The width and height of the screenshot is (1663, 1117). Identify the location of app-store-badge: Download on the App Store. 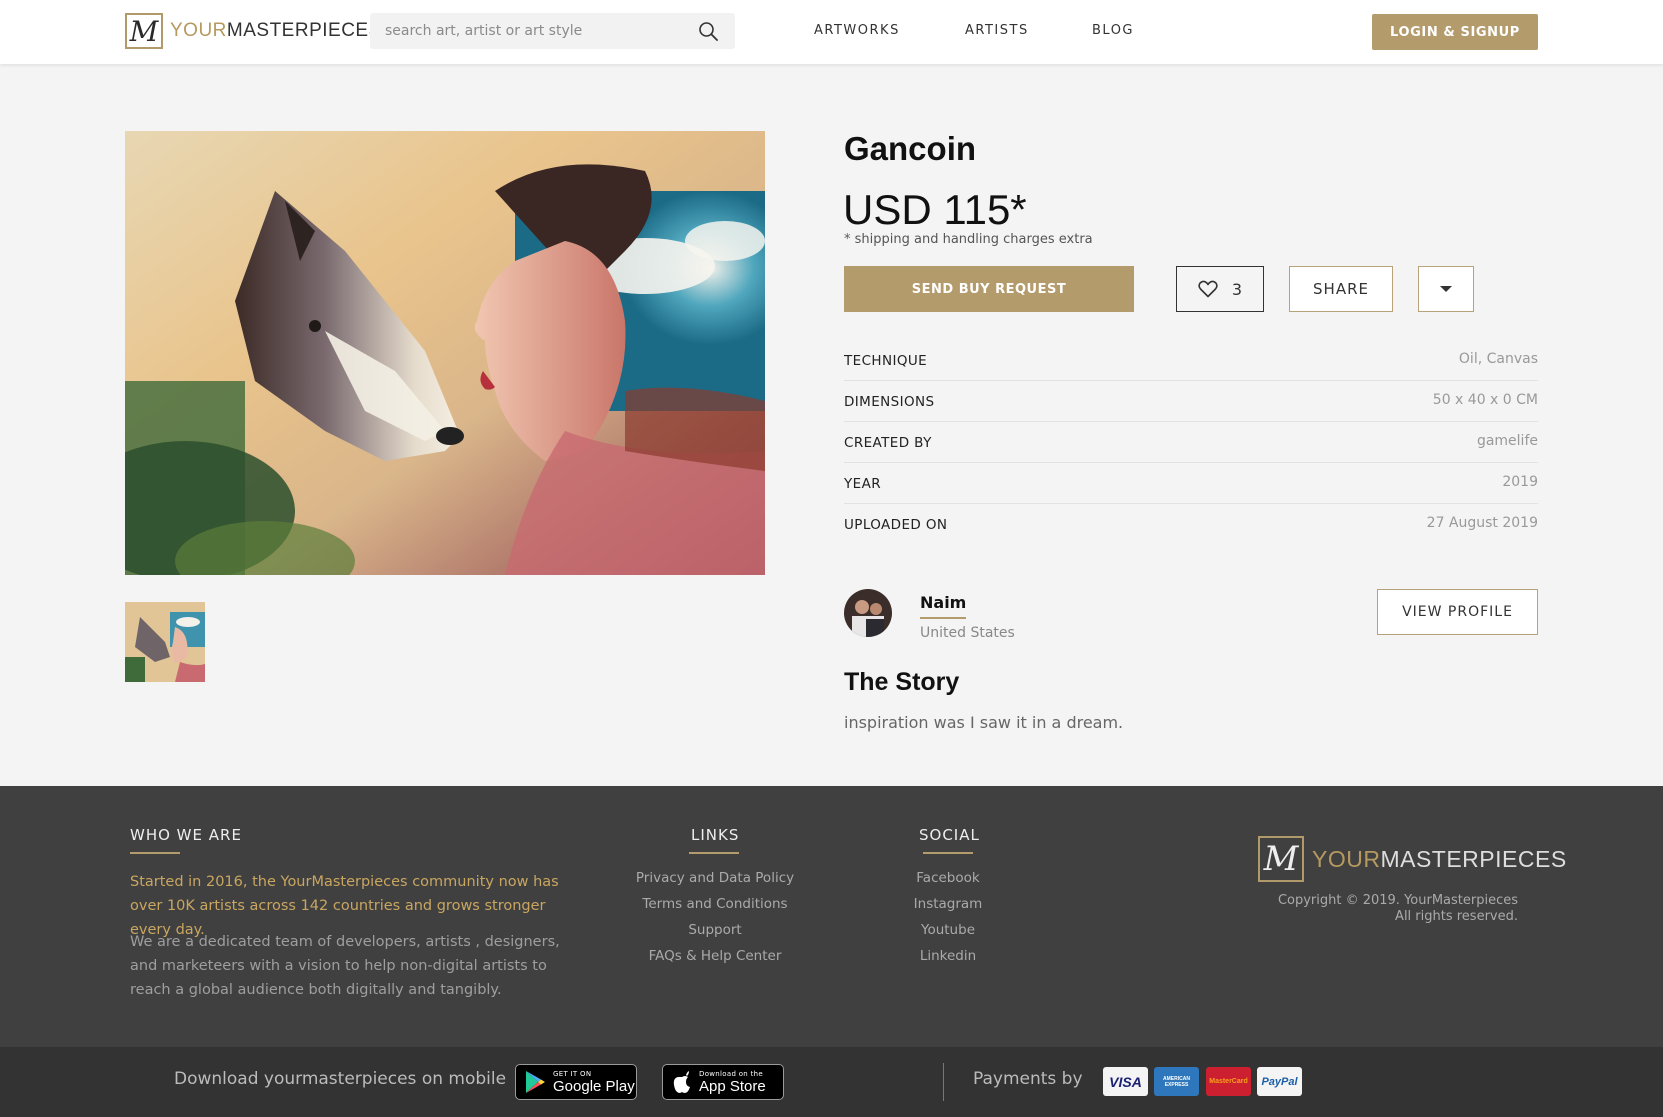
(723, 1082).